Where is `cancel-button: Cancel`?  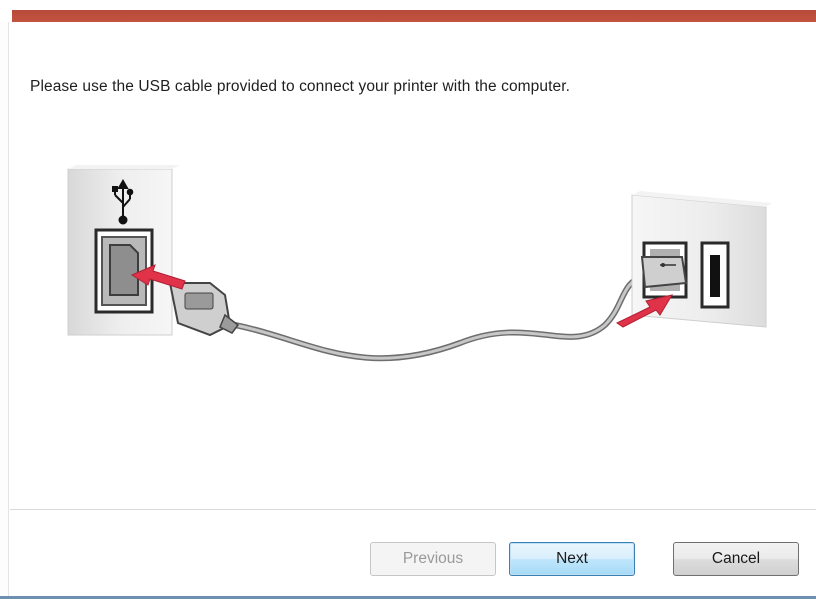
cancel-button: Cancel is located at coordinates (736, 559).